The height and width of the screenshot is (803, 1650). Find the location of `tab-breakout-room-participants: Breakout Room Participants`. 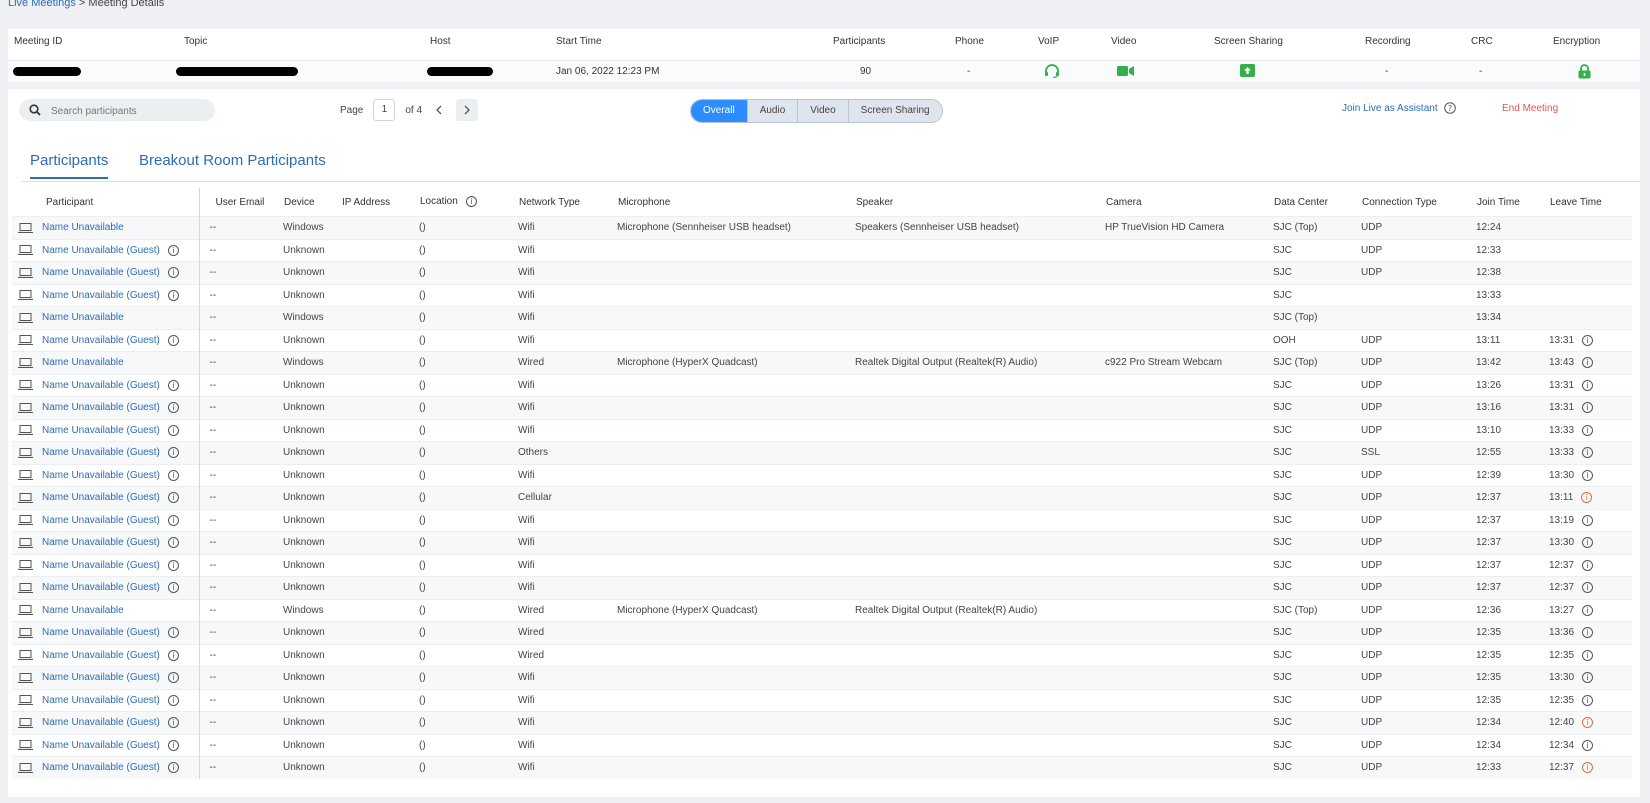

tab-breakout-room-participants: Breakout Room Participants is located at coordinates (232, 160).